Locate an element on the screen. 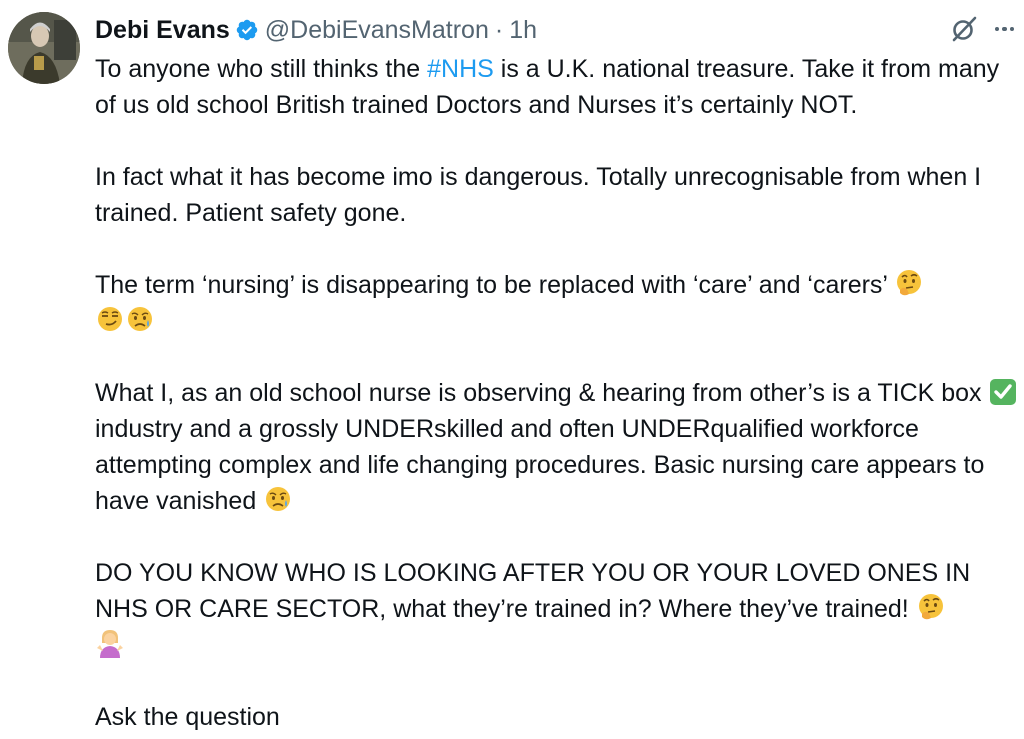 The image size is (1024, 739). check-mark-button-emoji is located at coordinates (1002, 392).